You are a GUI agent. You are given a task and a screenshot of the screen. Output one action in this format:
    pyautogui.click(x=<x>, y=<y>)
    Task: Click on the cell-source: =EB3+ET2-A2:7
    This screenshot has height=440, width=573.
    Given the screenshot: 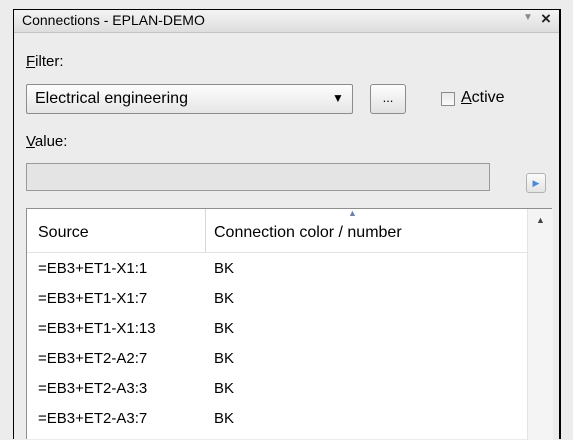 What is the action you would take?
    pyautogui.click(x=93, y=358)
    